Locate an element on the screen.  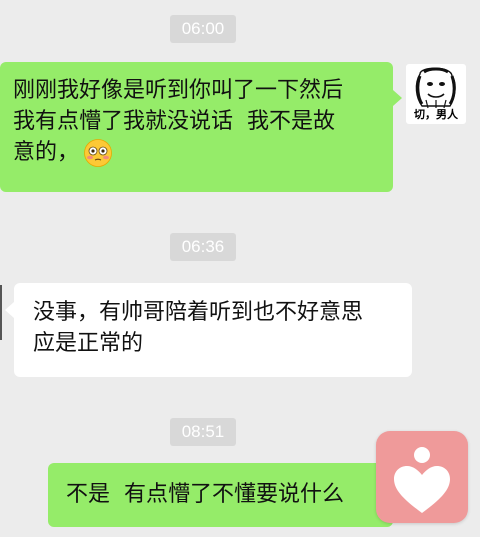
message-line: 意的， is located at coordinates (46, 152).